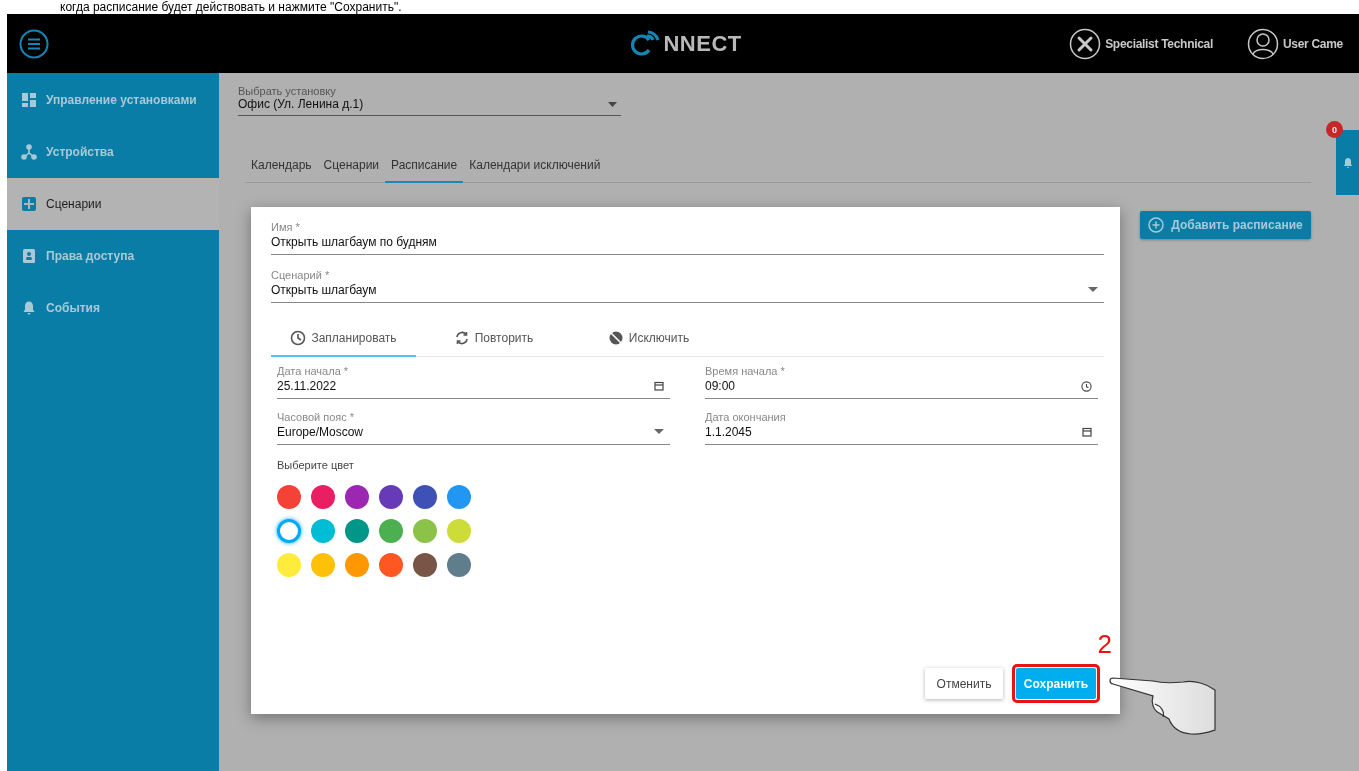 The height and width of the screenshot is (771, 1359). Describe the element at coordinates (1104, 644) in the screenshot. I see `step-number: 2` at that location.